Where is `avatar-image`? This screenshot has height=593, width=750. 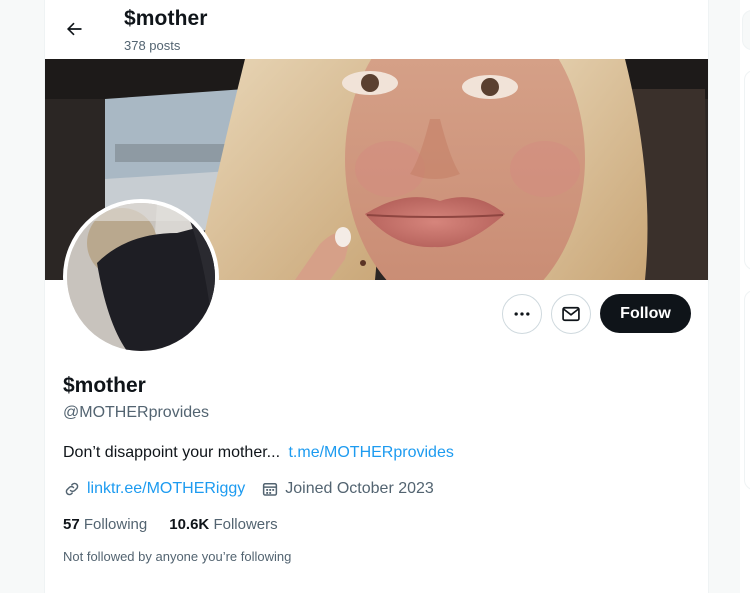 avatar-image is located at coordinates (141, 277).